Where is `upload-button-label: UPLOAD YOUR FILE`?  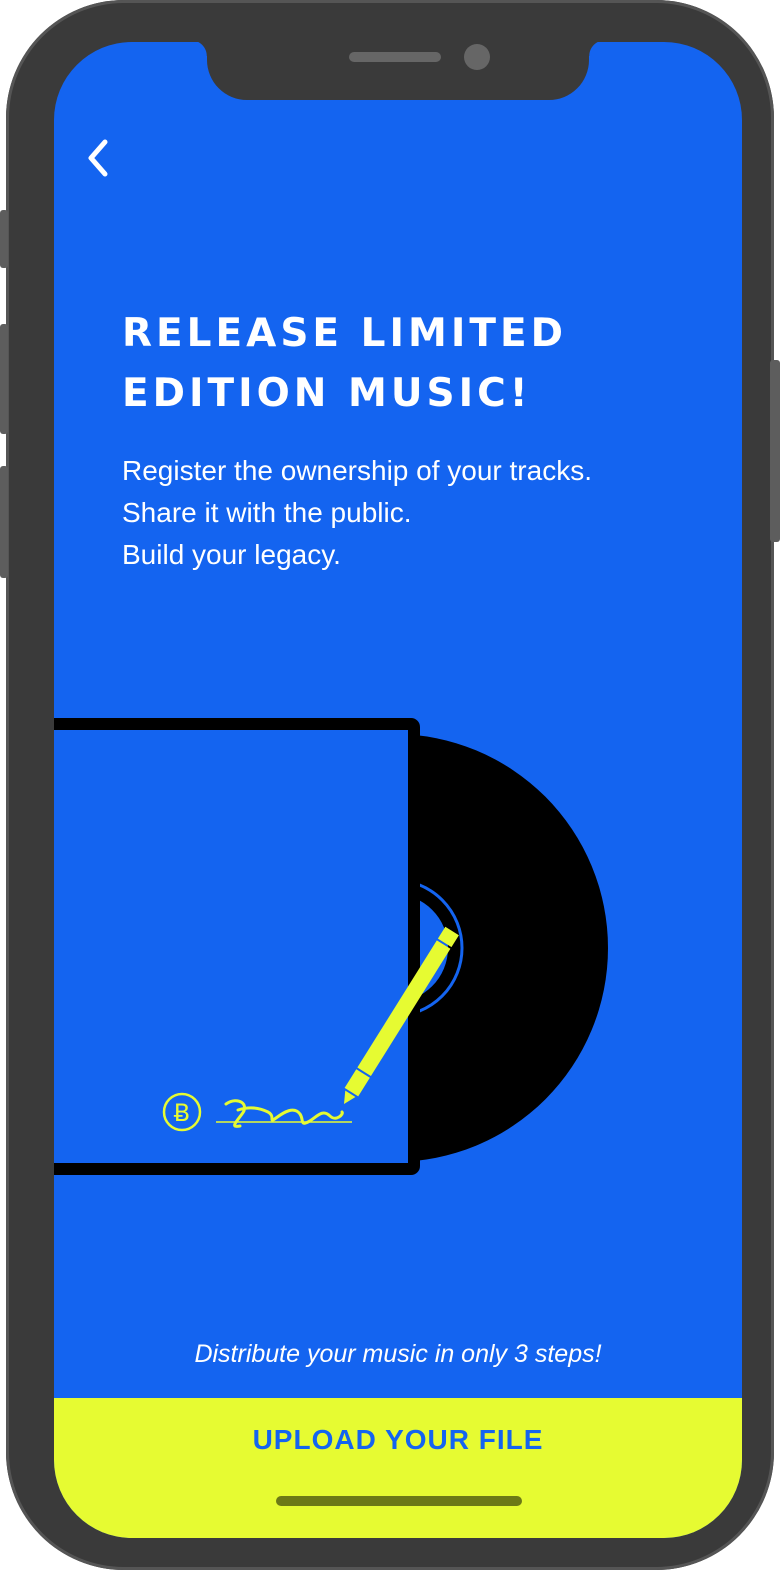 upload-button-label: UPLOAD YOUR FILE is located at coordinates (398, 1439).